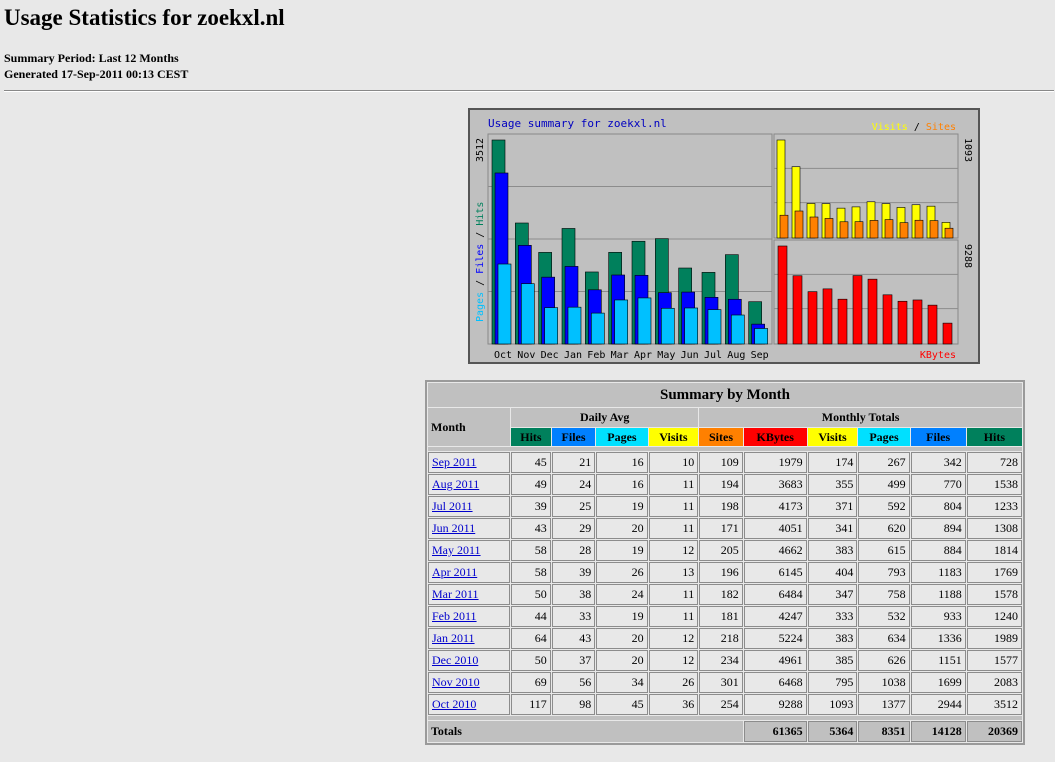  I want to click on table-cell: 1578, so click(994, 594).